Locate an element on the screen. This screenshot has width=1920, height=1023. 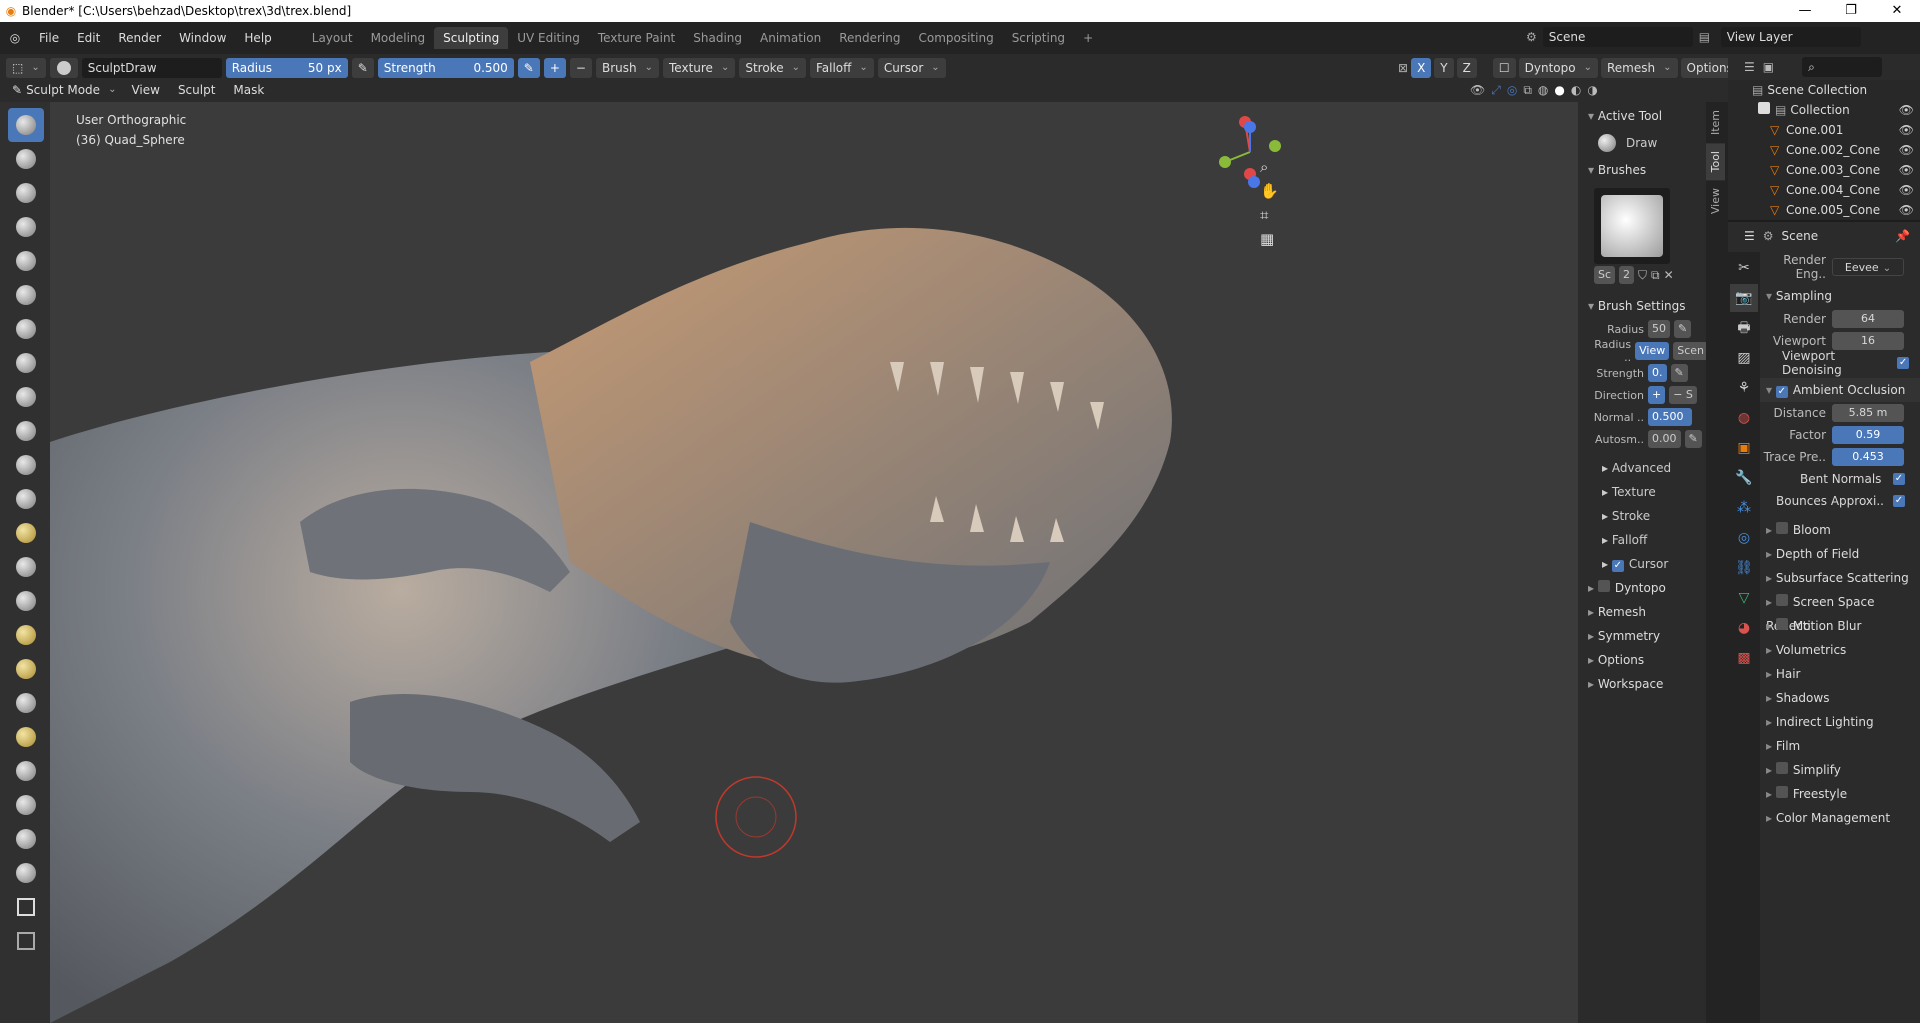
ao-trace-field: 0.453 is located at coordinates (1868, 457).